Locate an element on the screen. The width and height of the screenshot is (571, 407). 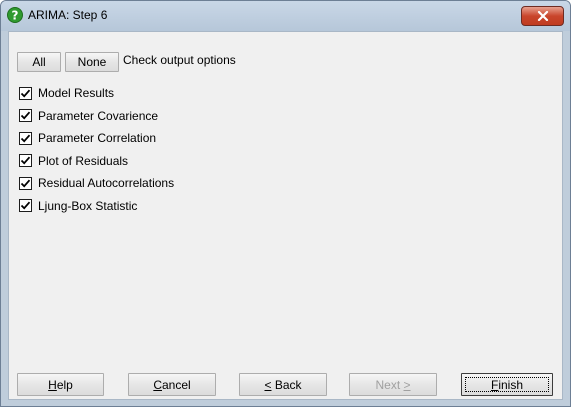
select-none-button: None is located at coordinates (92, 62).